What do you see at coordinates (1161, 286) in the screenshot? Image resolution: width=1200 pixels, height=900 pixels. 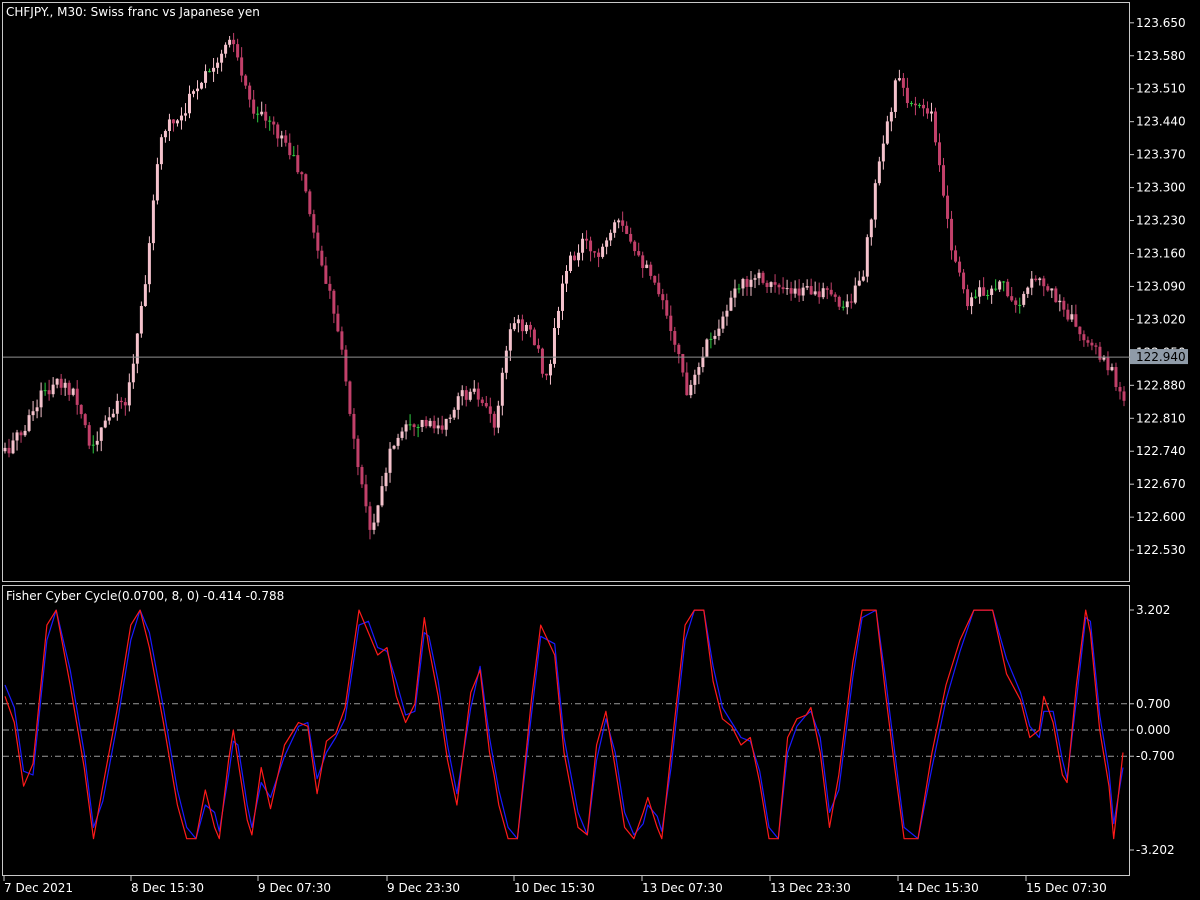 I see `price-tick-label: 123.090` at bounding box center [1161, 286].